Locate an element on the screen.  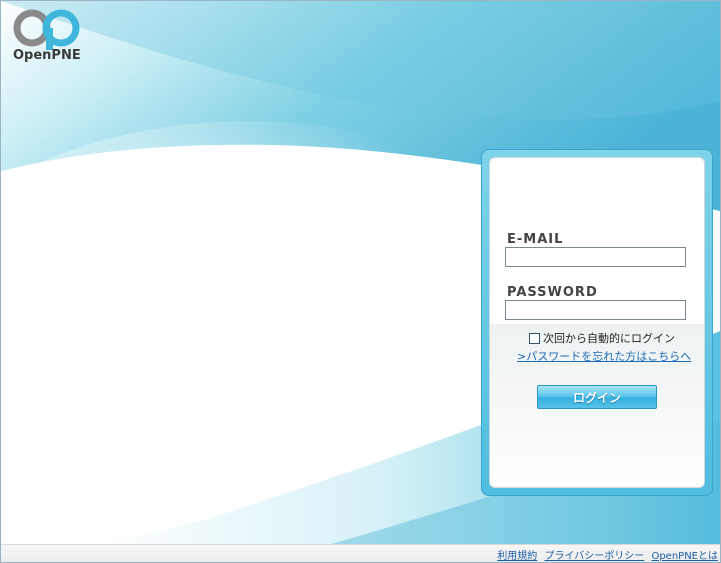
logo-text: OpenPNE is located at coordinates (47, 55).